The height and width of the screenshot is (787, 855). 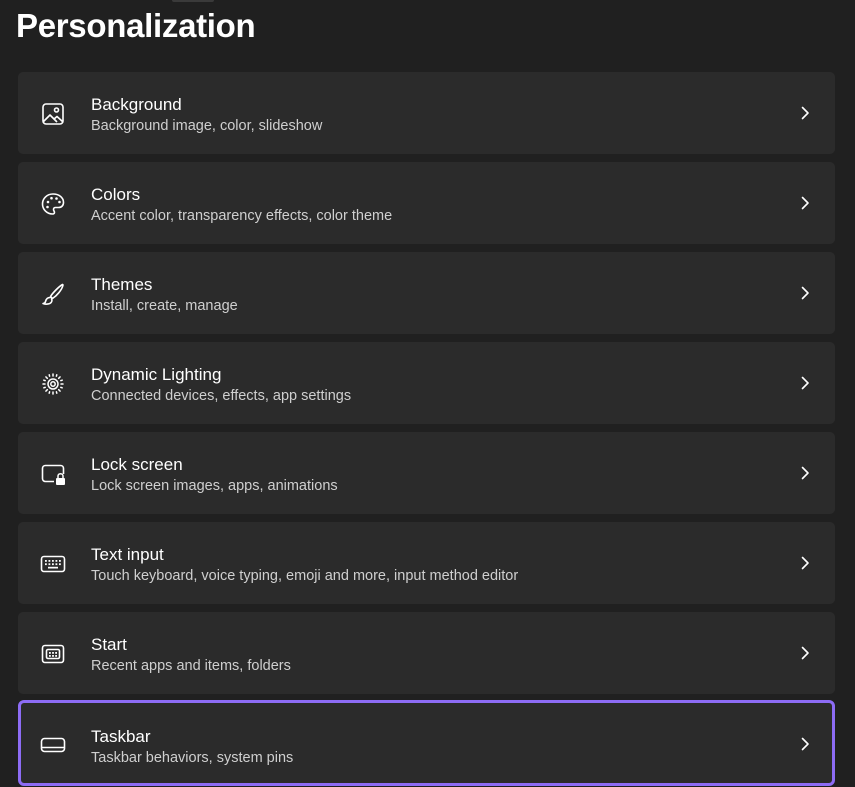 What do you see at coordinates (122, 284) in the screenshot?
I see `settings-item-title: Themes` at bounding box center [122, 284].